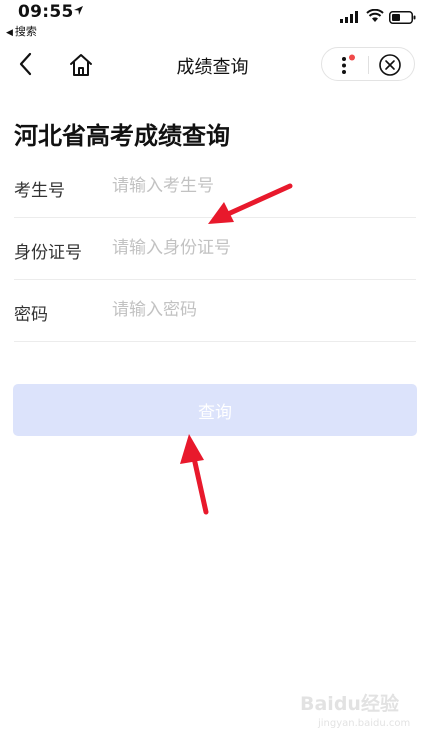  Describe the element at coordinates (78, 10) in the screenshot. I see `location-arrow-icon` at that location.